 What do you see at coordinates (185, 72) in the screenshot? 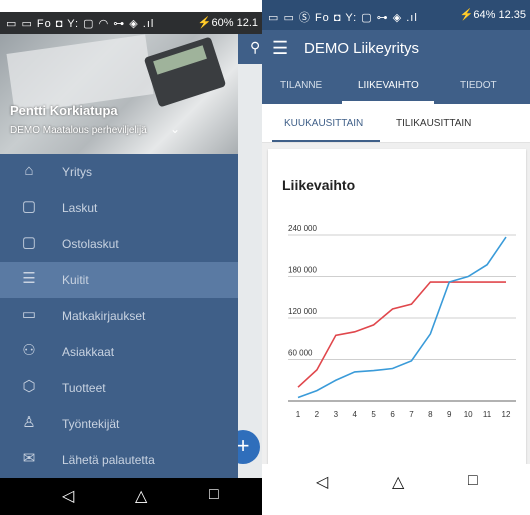
I see `calculator-image` at bounding box center [185, 72].